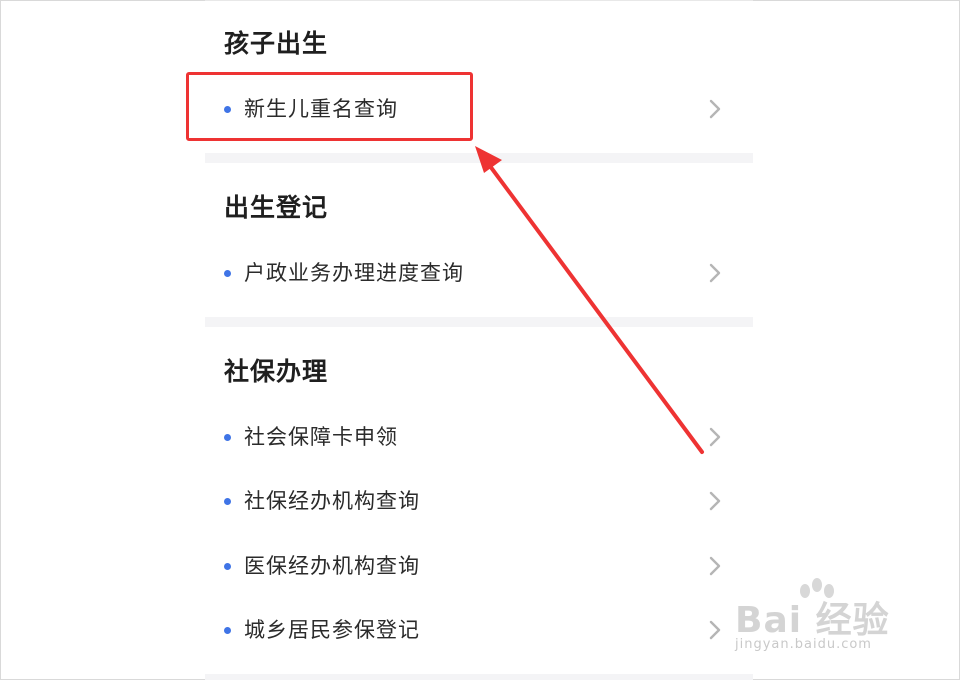 The height and width of the screenshot is (680, 960). Describe the element at coordinates (479, 565) in the screenshot. I see `list-item-medical-insurance-agency: 医保经办机构查询` at that location.